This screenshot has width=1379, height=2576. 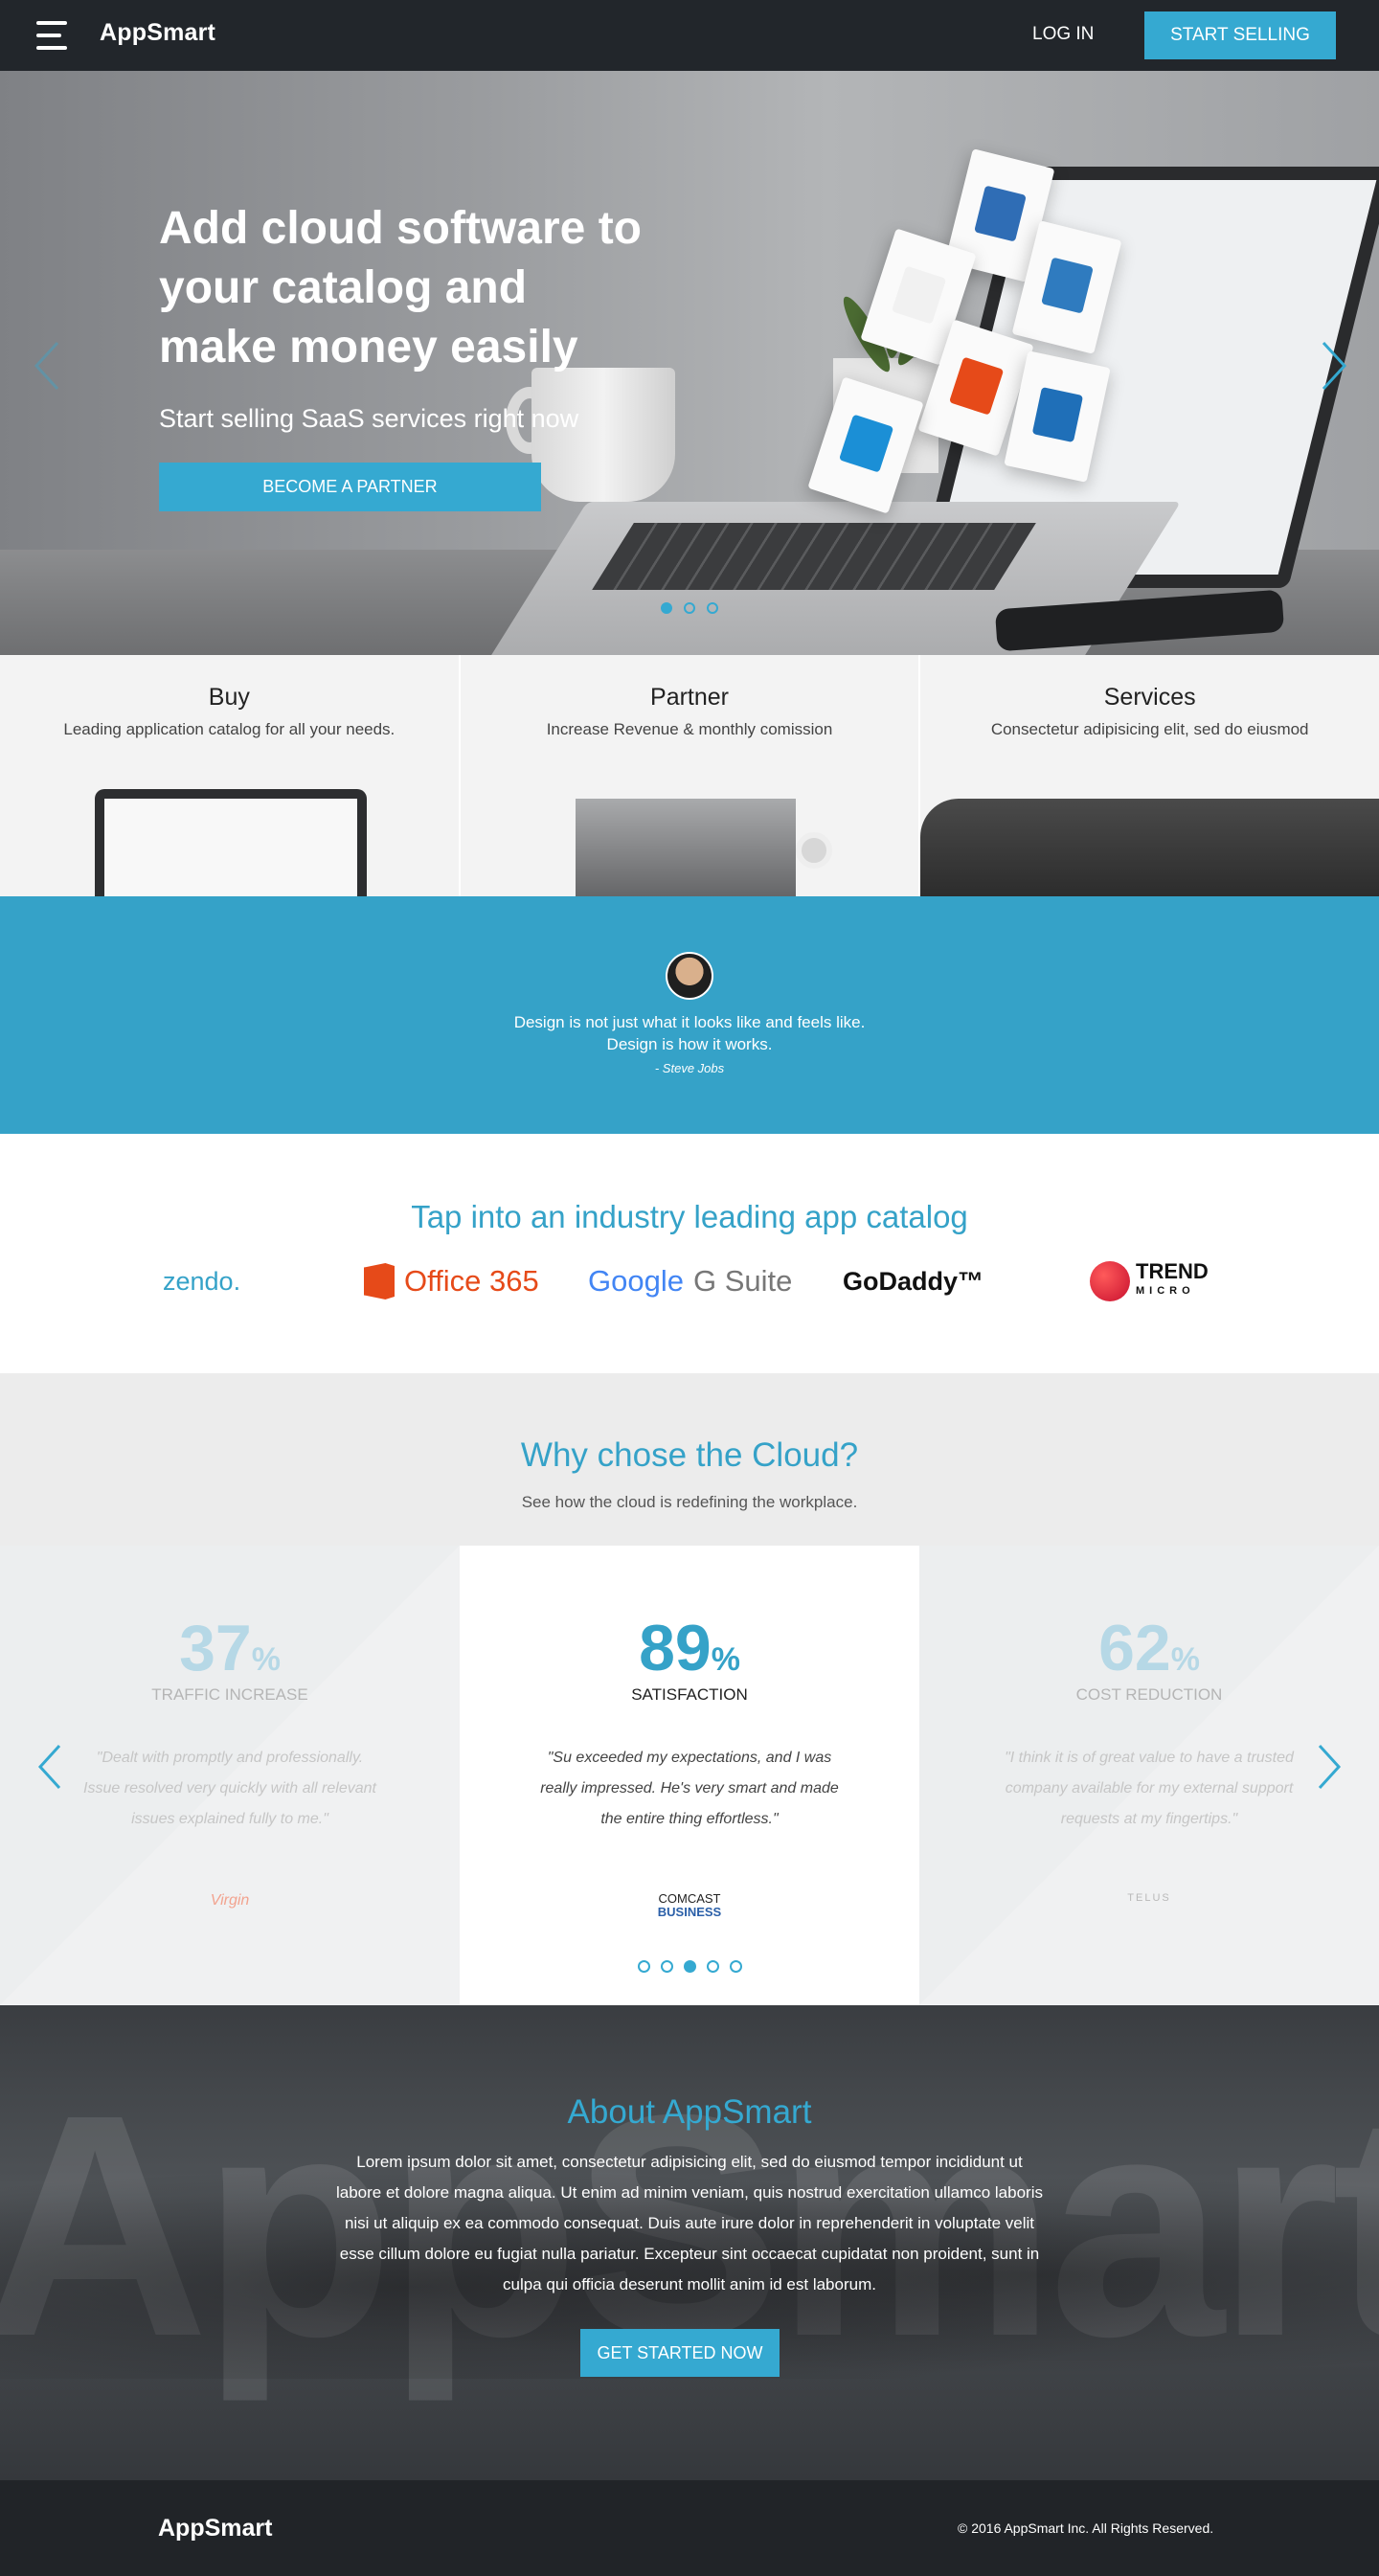 I want to click on become-partner-button: BECOME A PARTNER, so click(x=350, y=487).